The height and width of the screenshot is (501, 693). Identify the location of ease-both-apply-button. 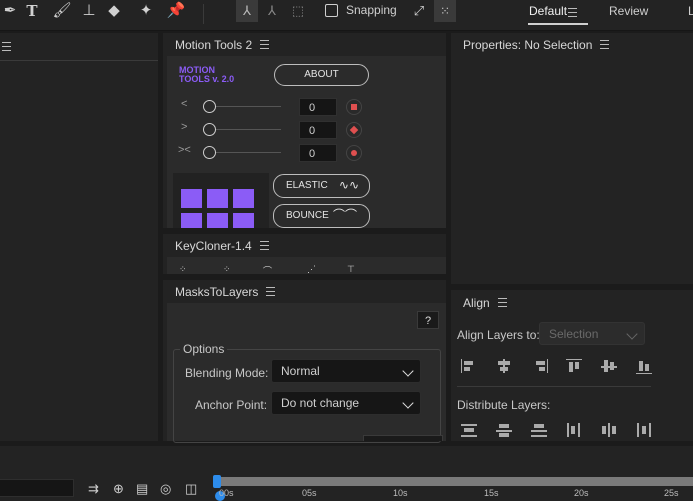
(354, 153).